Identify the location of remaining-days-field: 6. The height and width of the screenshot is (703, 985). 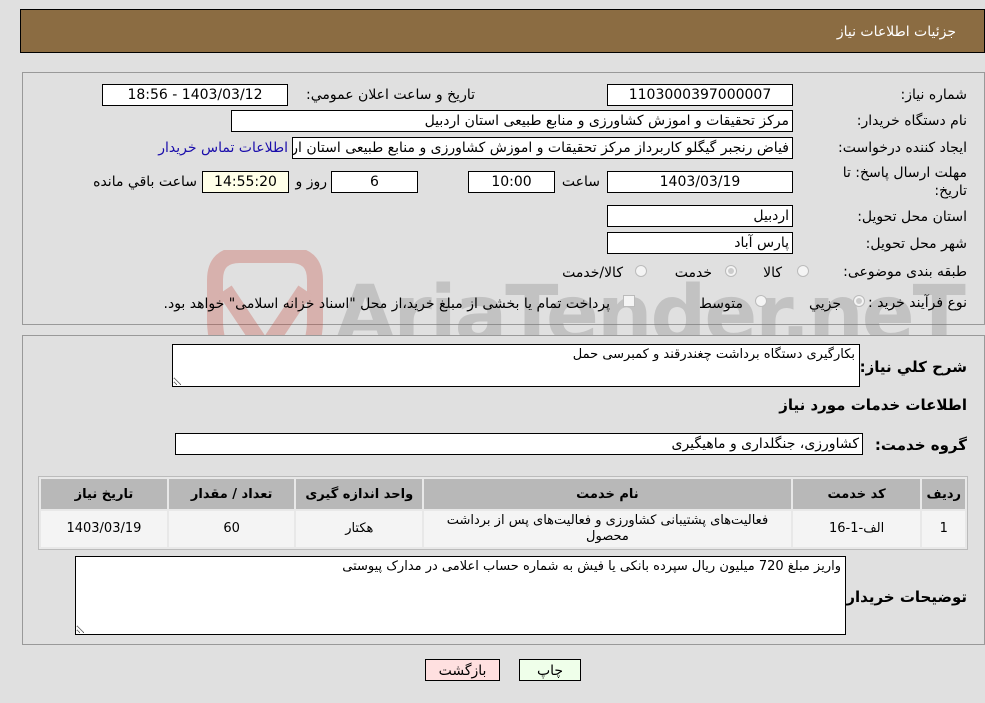
(374, 182).